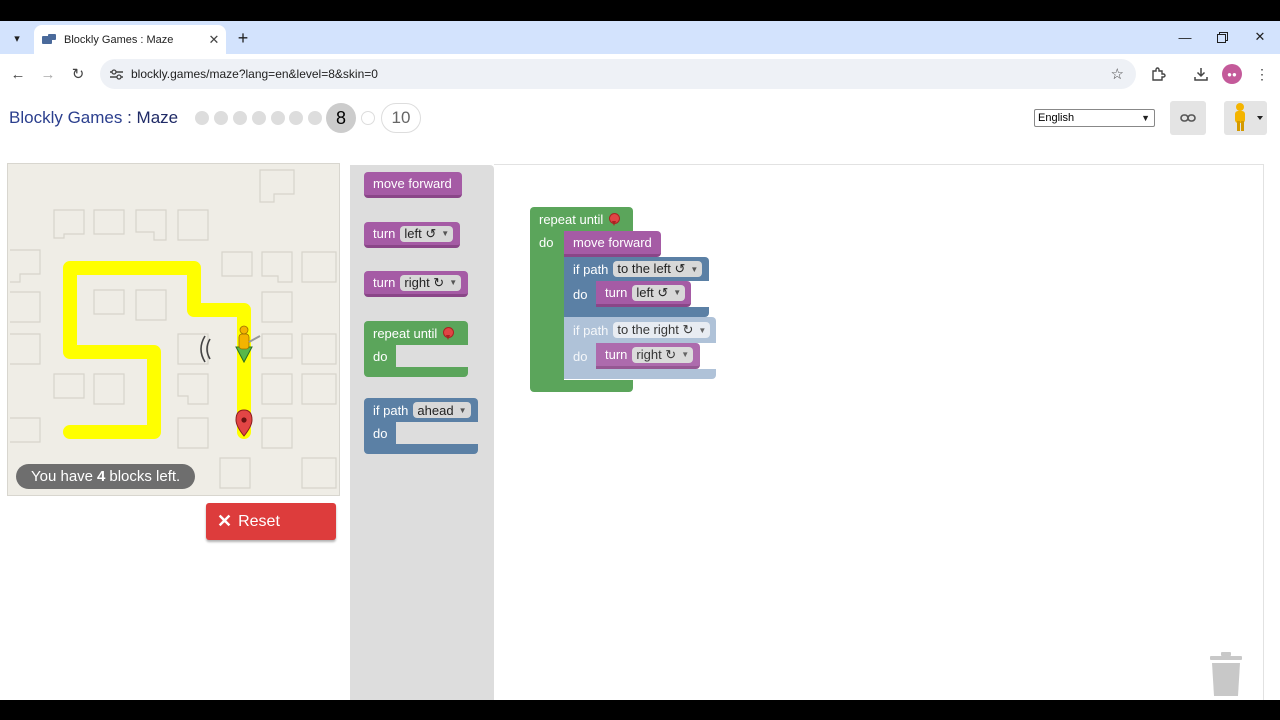 The height and width of the screenshot is (720, 1280). I want to click on download-icon, so click(1201, 74).